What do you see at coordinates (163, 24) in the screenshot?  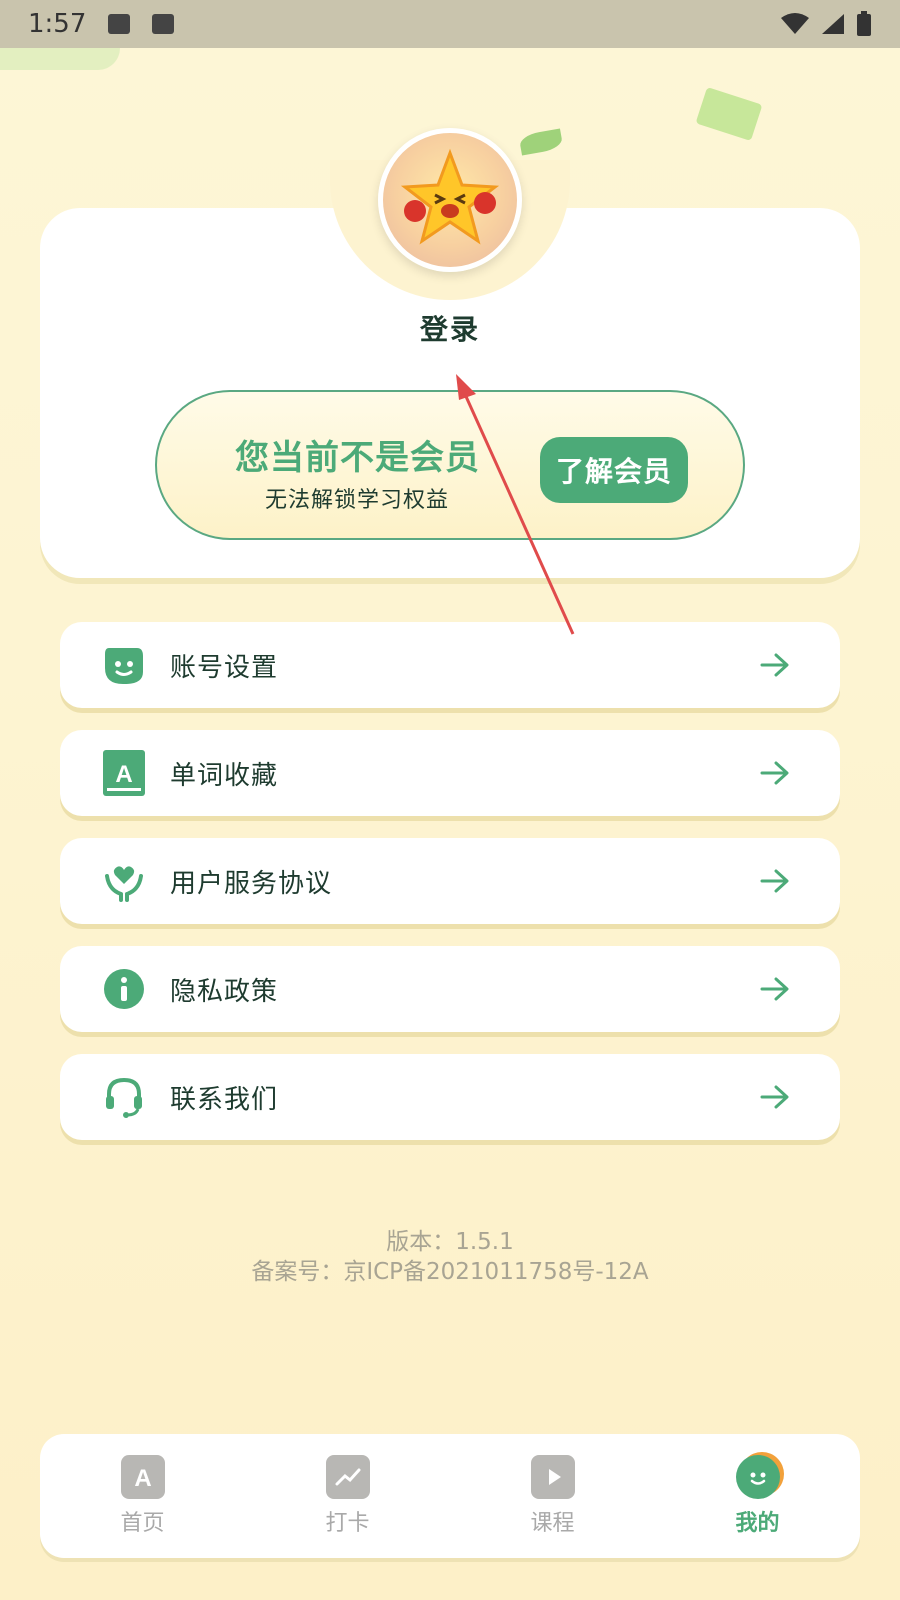 I see `text-a-icon` at bounding box center [163, 24].